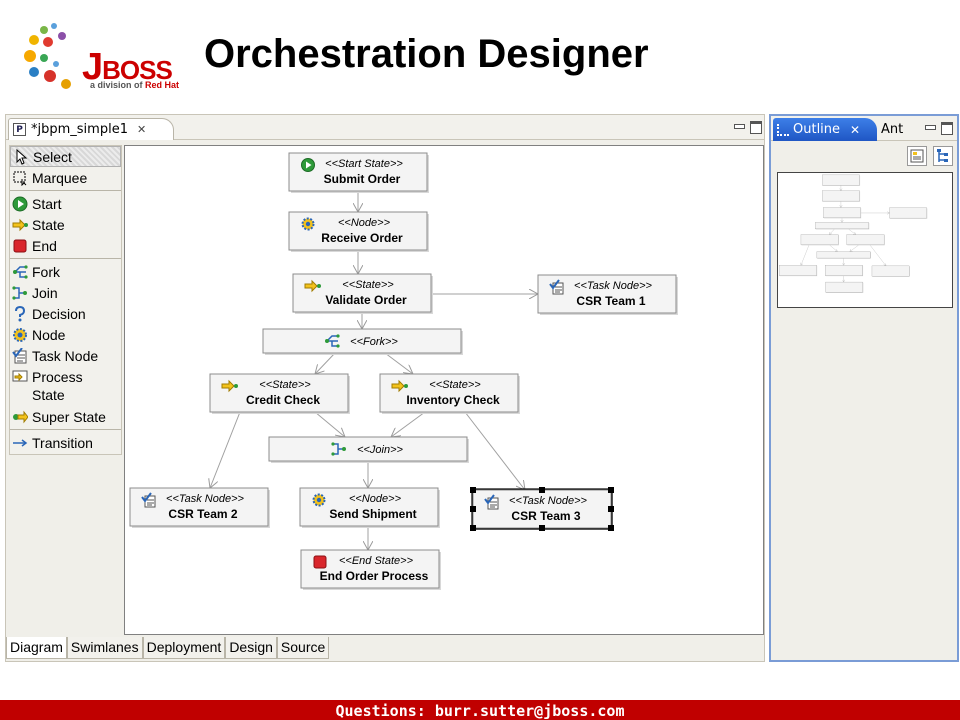 Image resolution: width=960 pixels, height=720 pixels. What do you see at coordinates (842, 226) in the screenshot?
I see `diagram-node-fork` at bounding box center [842, 226].